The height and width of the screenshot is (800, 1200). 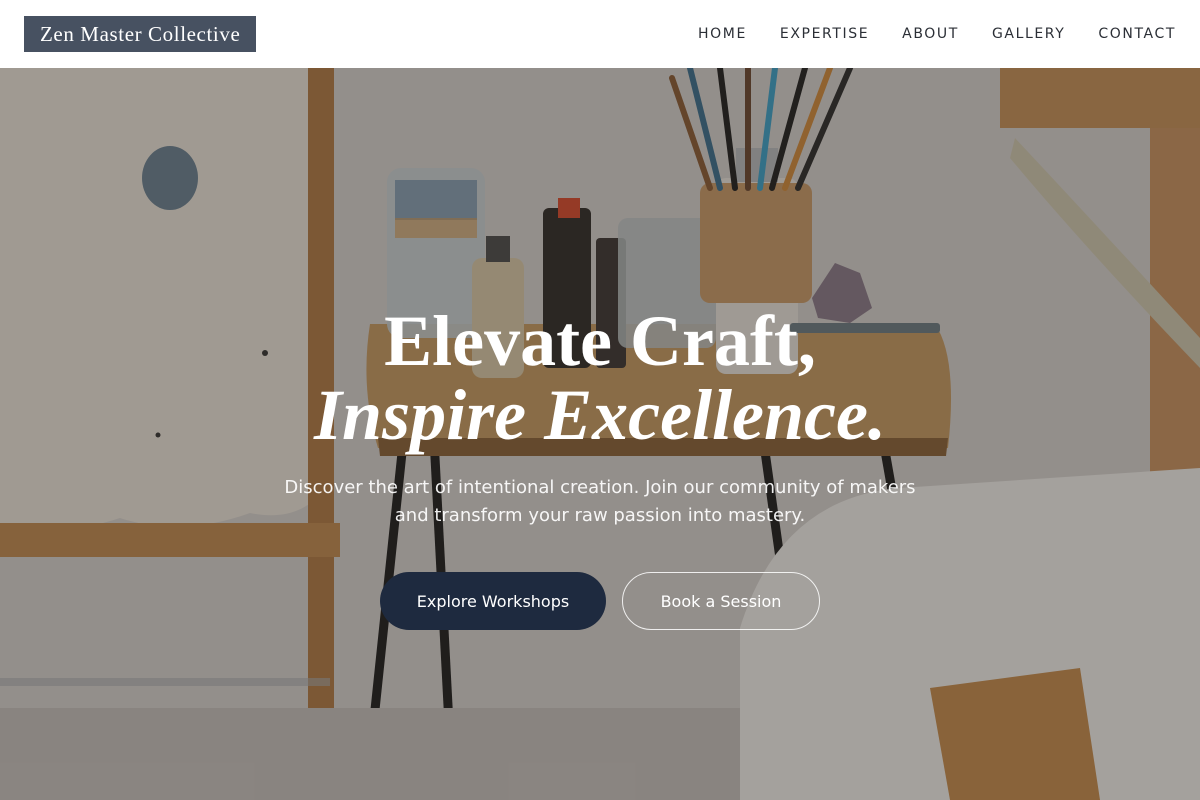 What do you see at coordinates (1028, 34) in the screenshot?
I see `nav-item-gallery: GALLERY` at bounding box center [1028, 34].